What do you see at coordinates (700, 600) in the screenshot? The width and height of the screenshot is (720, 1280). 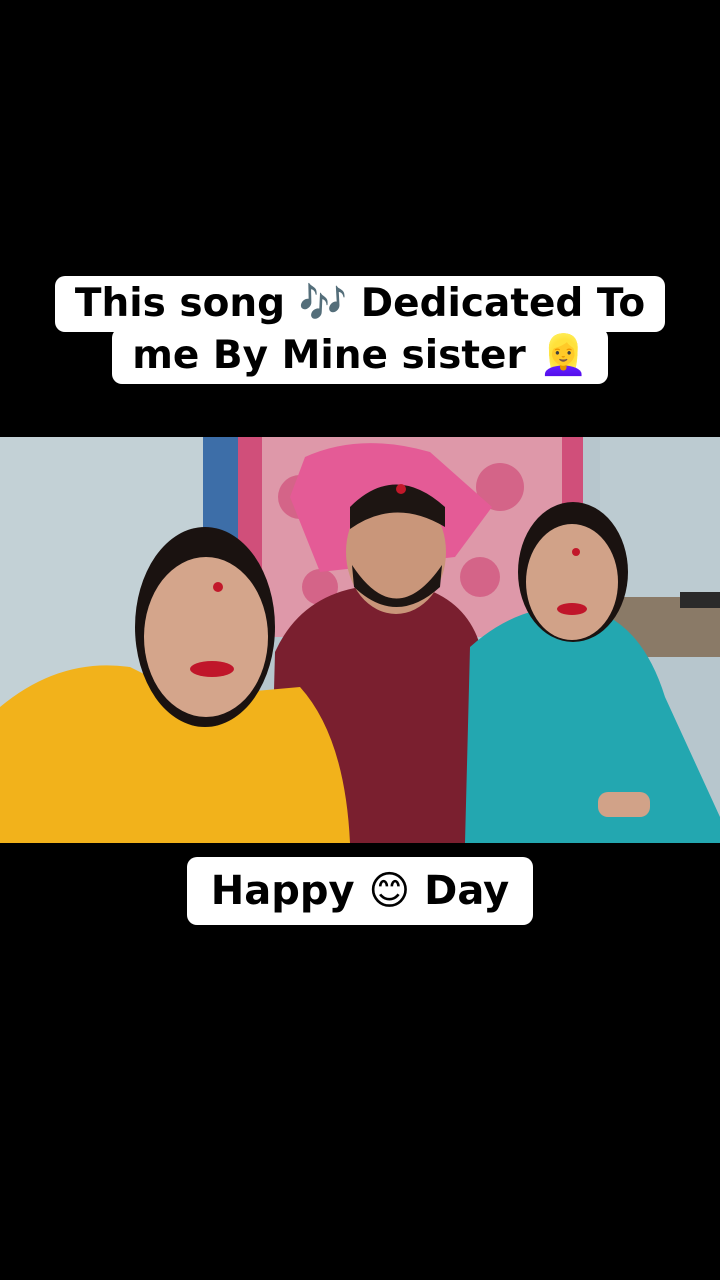 I see `phone-on-table` at bounding box center [700, 600].